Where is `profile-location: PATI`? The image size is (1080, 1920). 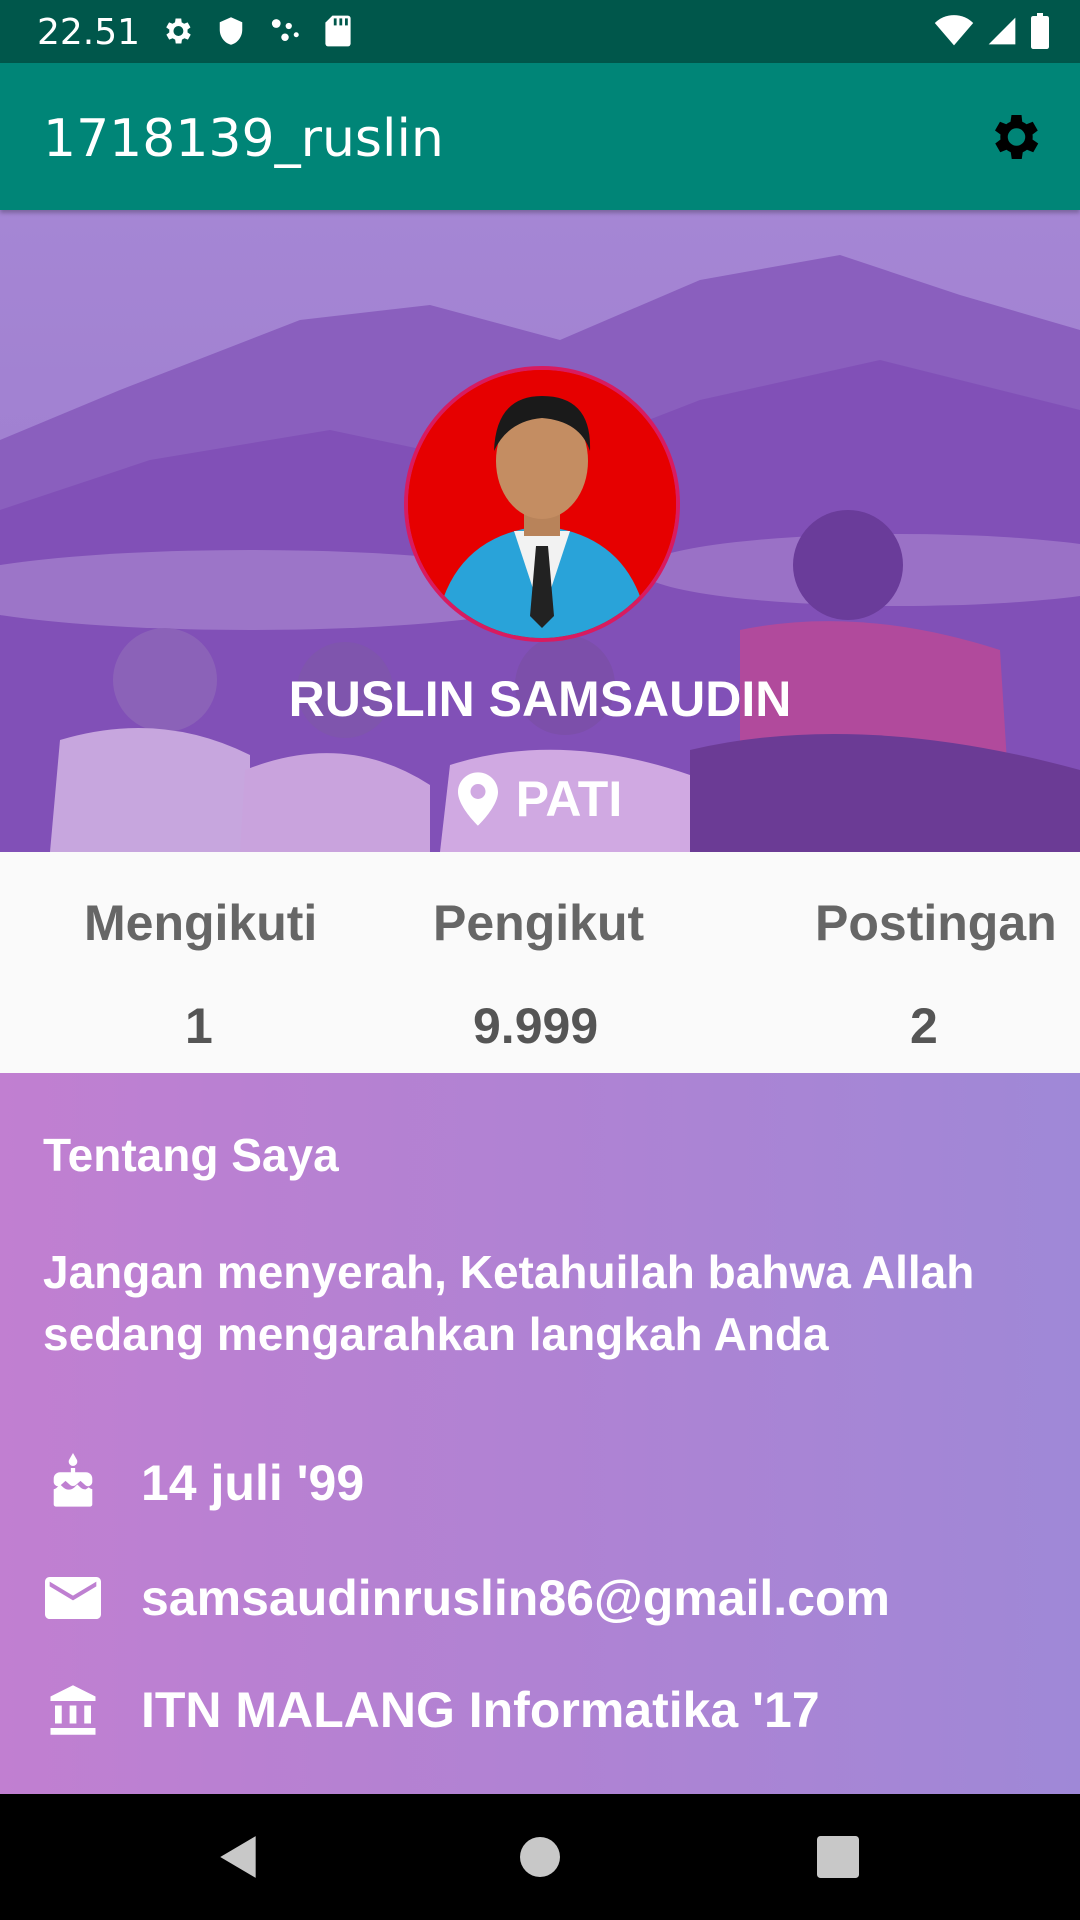
profile-location: PATI is located at coordinates (540, 799).